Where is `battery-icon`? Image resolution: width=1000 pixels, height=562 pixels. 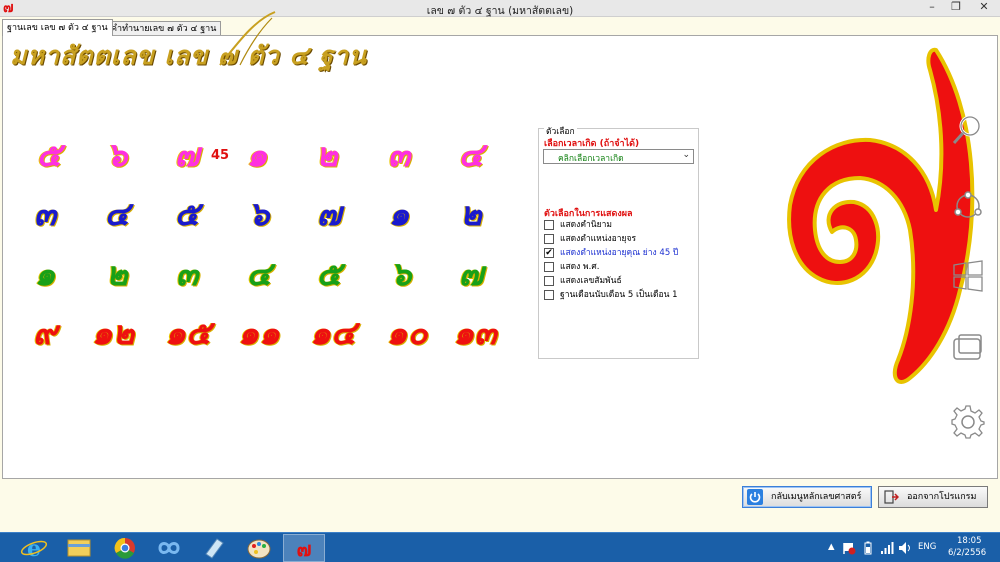
battery-icon is located at coordinates (868, 548).